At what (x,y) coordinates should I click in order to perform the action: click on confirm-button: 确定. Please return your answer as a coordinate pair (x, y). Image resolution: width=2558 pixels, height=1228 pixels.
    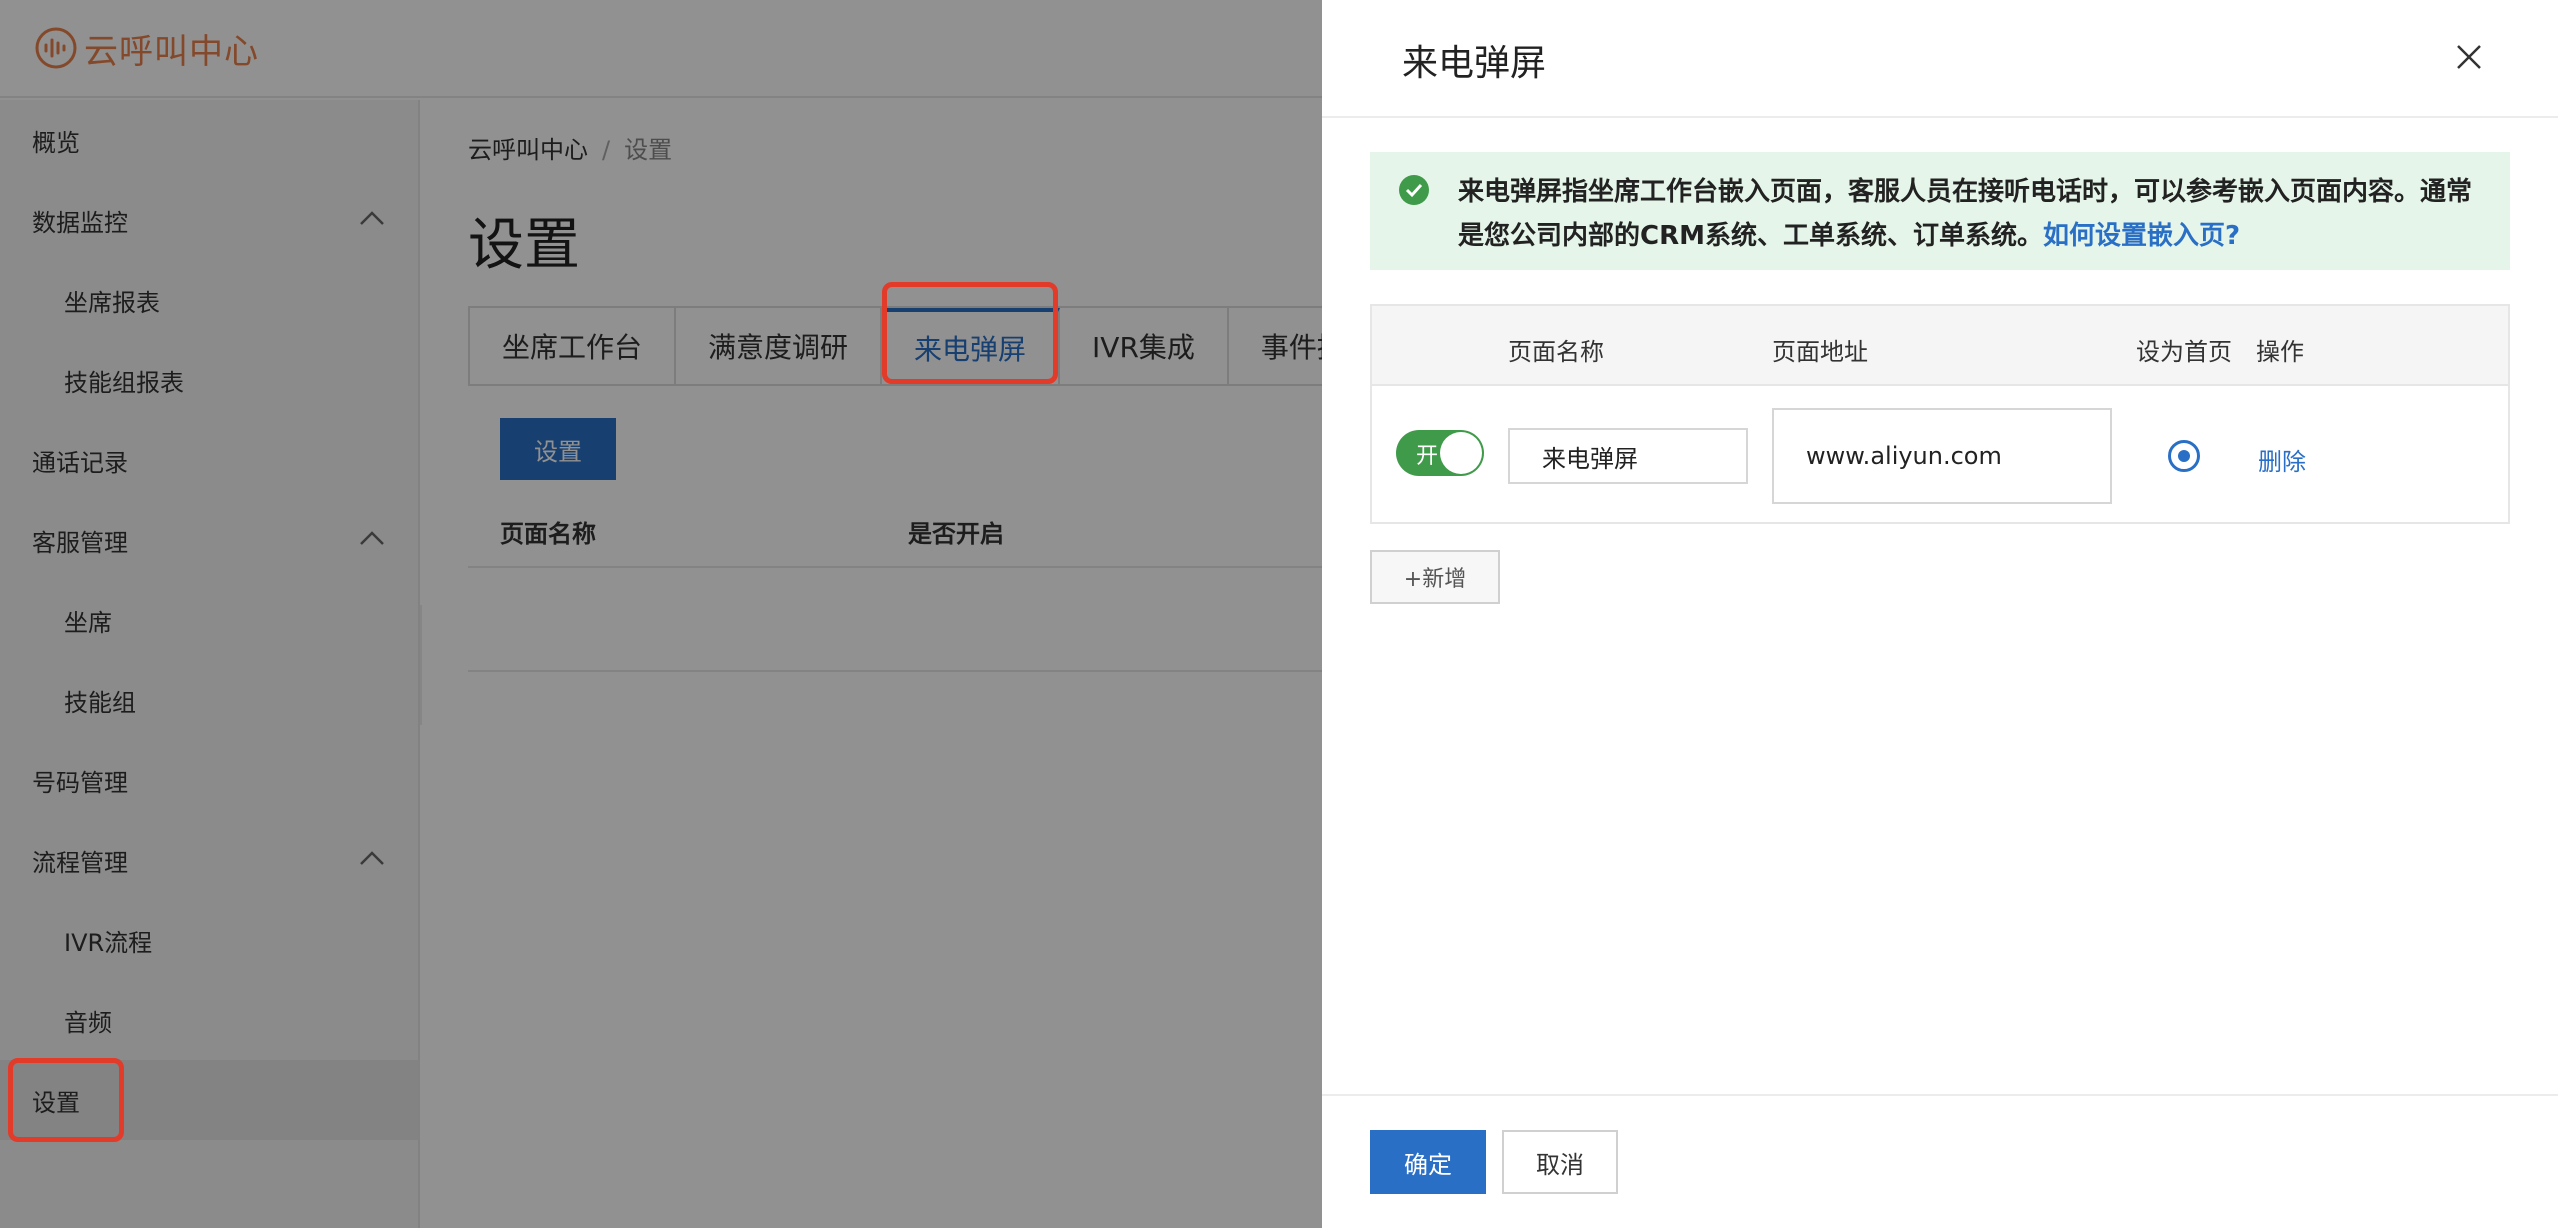
    Looking at the image, I should click on (1428, 1162).